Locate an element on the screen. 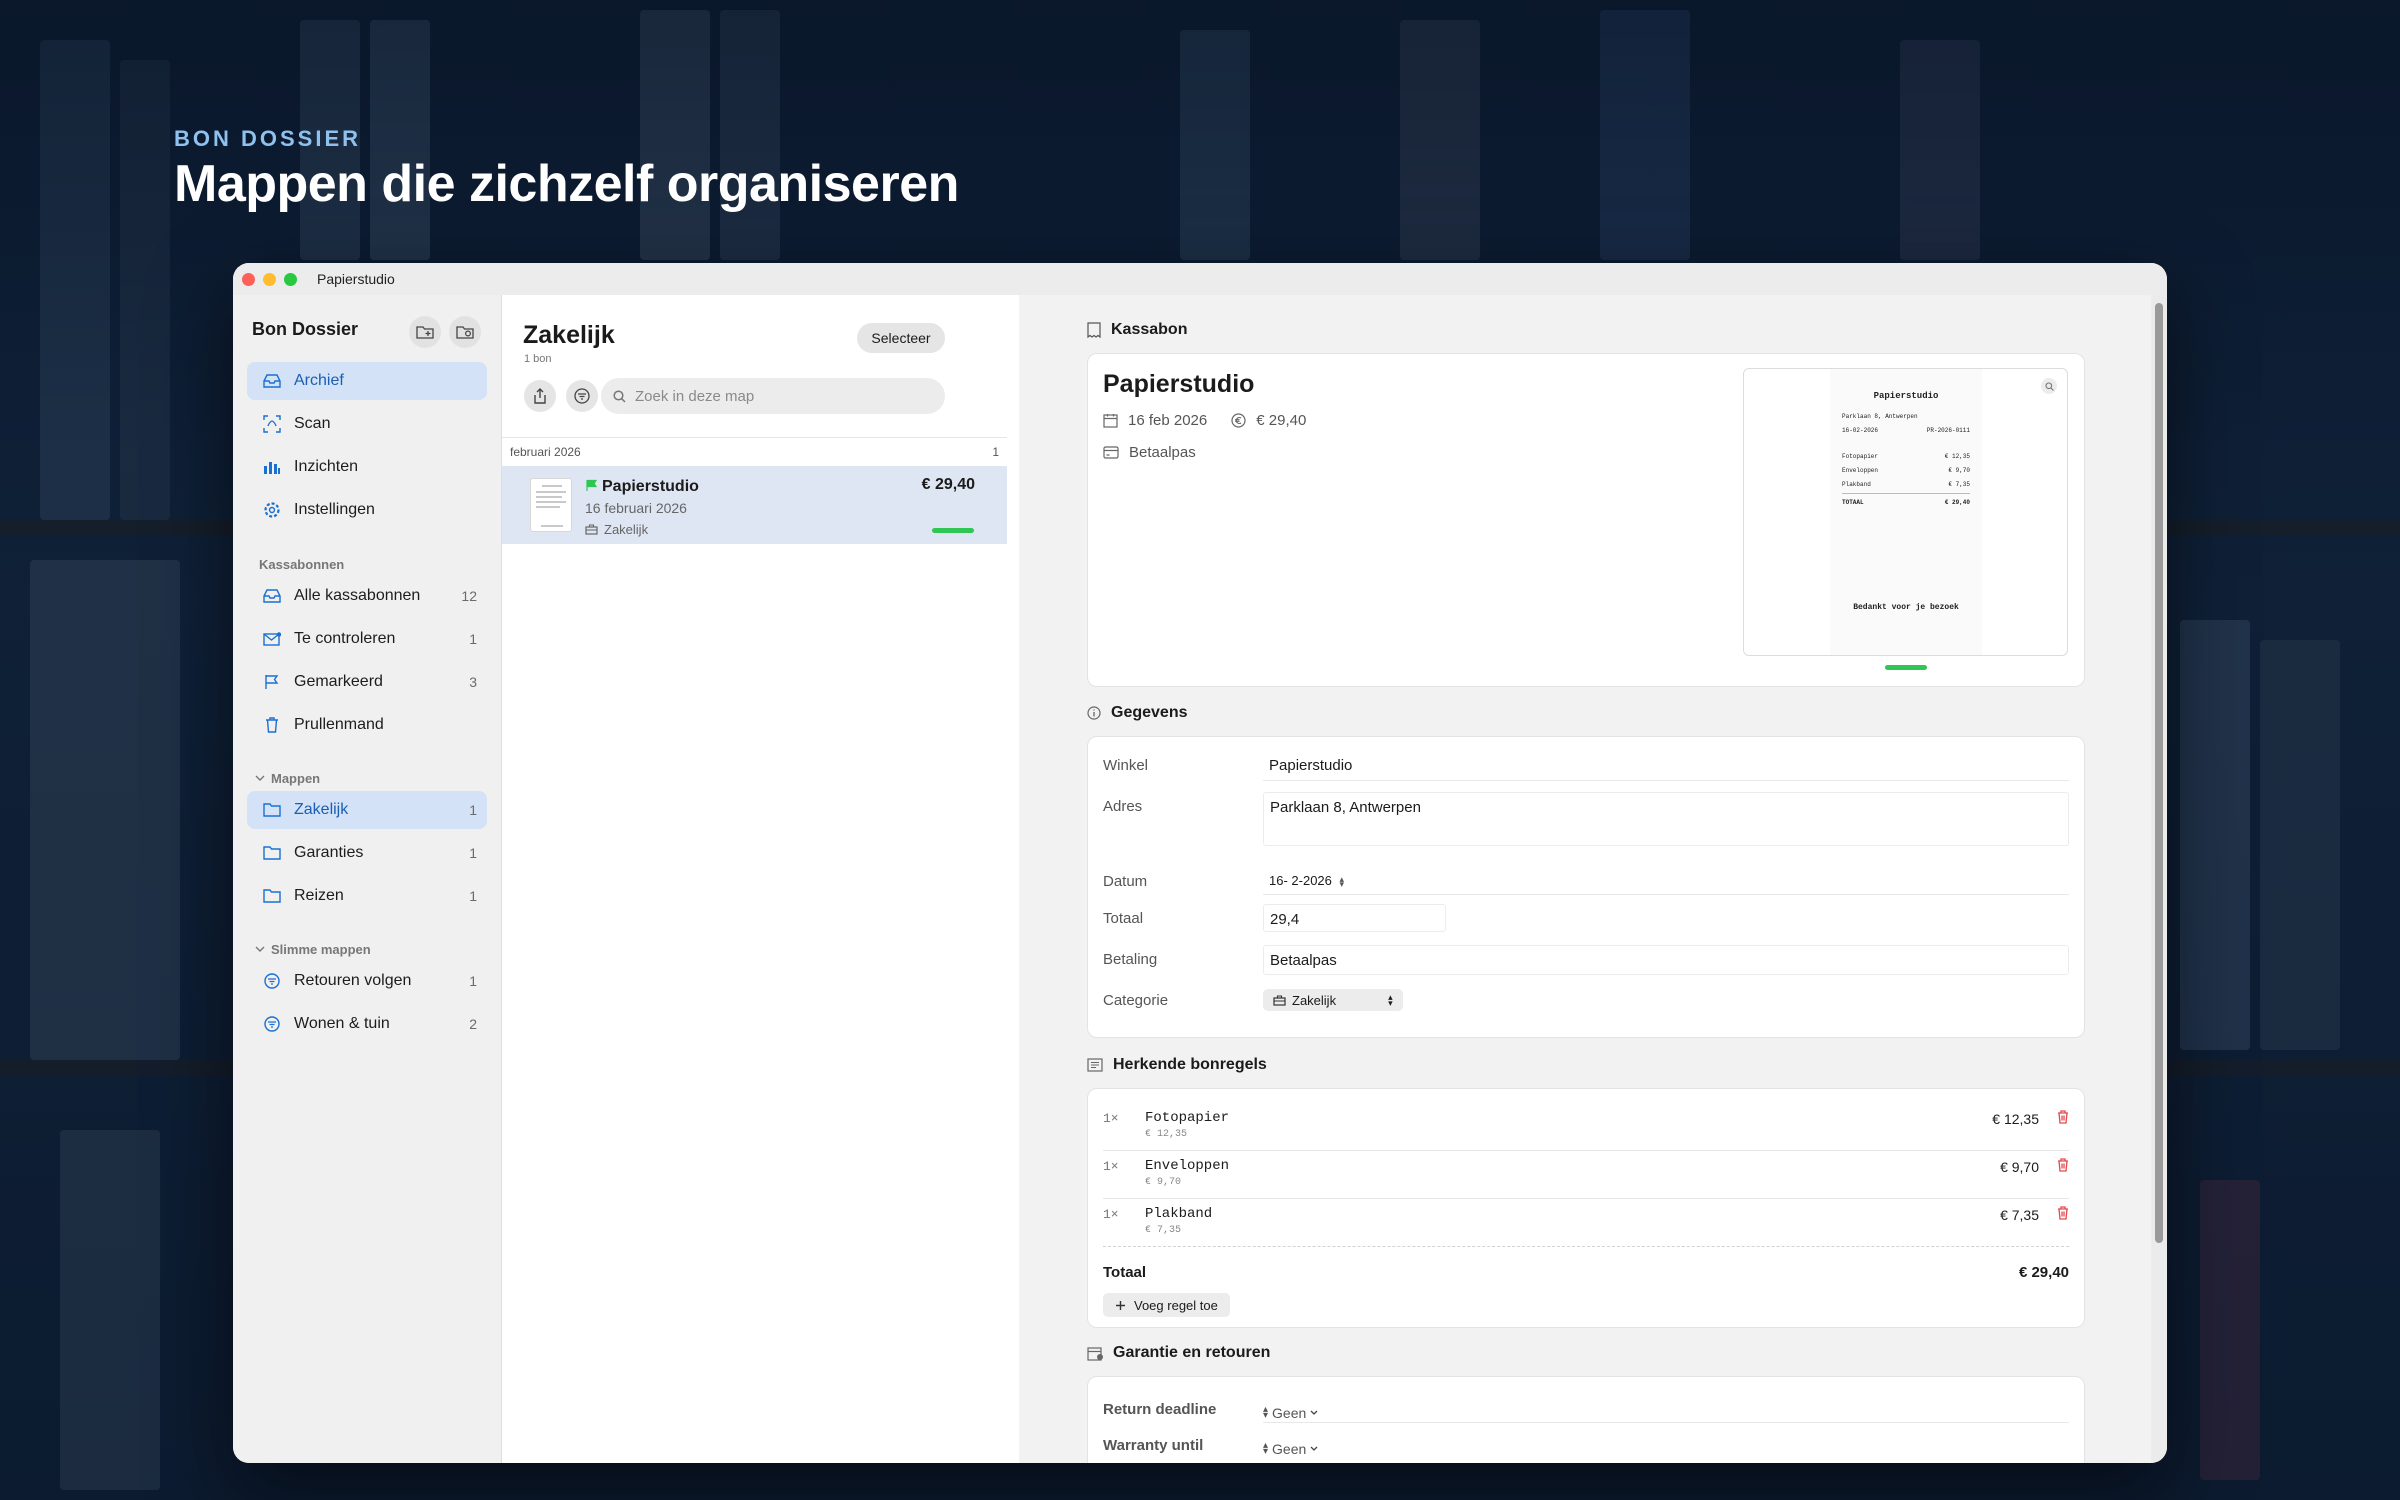  sidebar-item-label: Retouren volgen is located at coordinates (353, 980).